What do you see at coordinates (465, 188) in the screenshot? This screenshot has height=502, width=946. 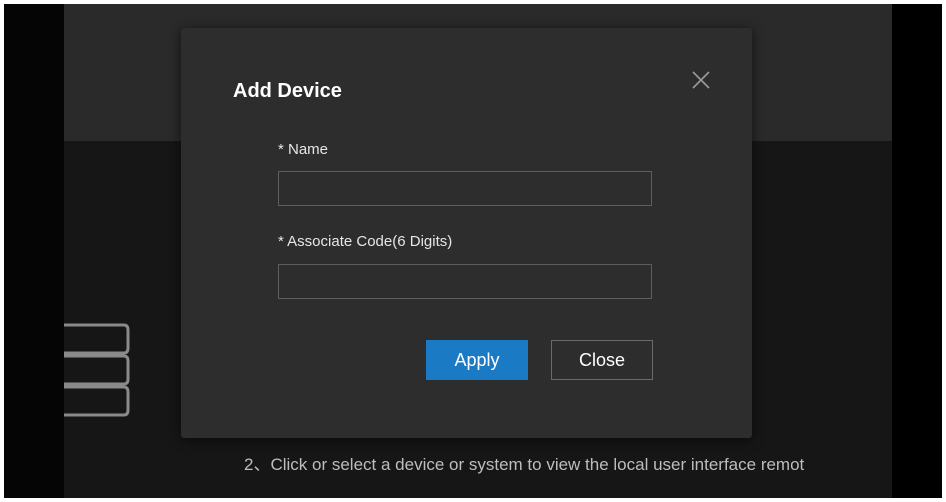 I see `name-input` at bounding box center [465, 188].